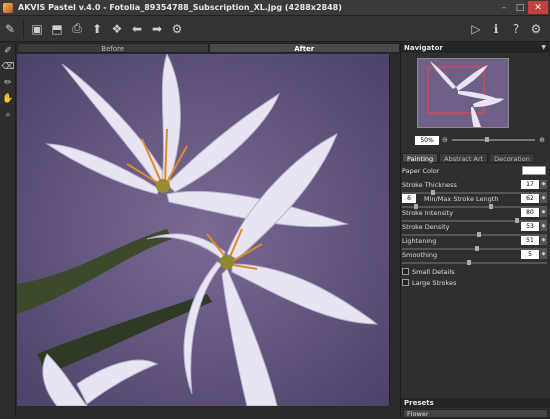  What do you see at coordinates (543, 212) in the screenshot?
I see `stroke-intensity-spinner: ◆` at bounding box center [543, 212].